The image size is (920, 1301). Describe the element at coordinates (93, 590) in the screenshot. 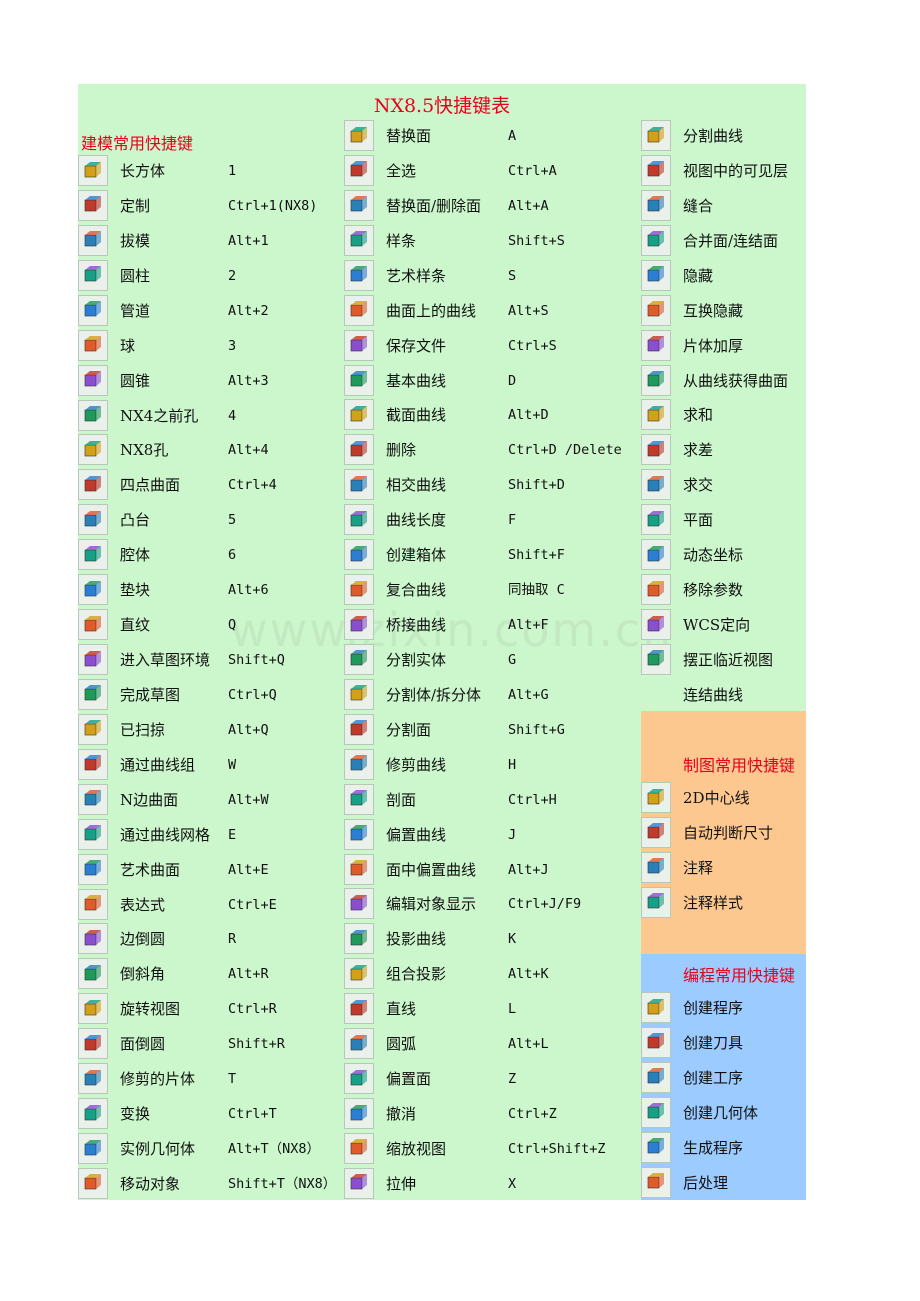

I see `pad-icon` at that location.